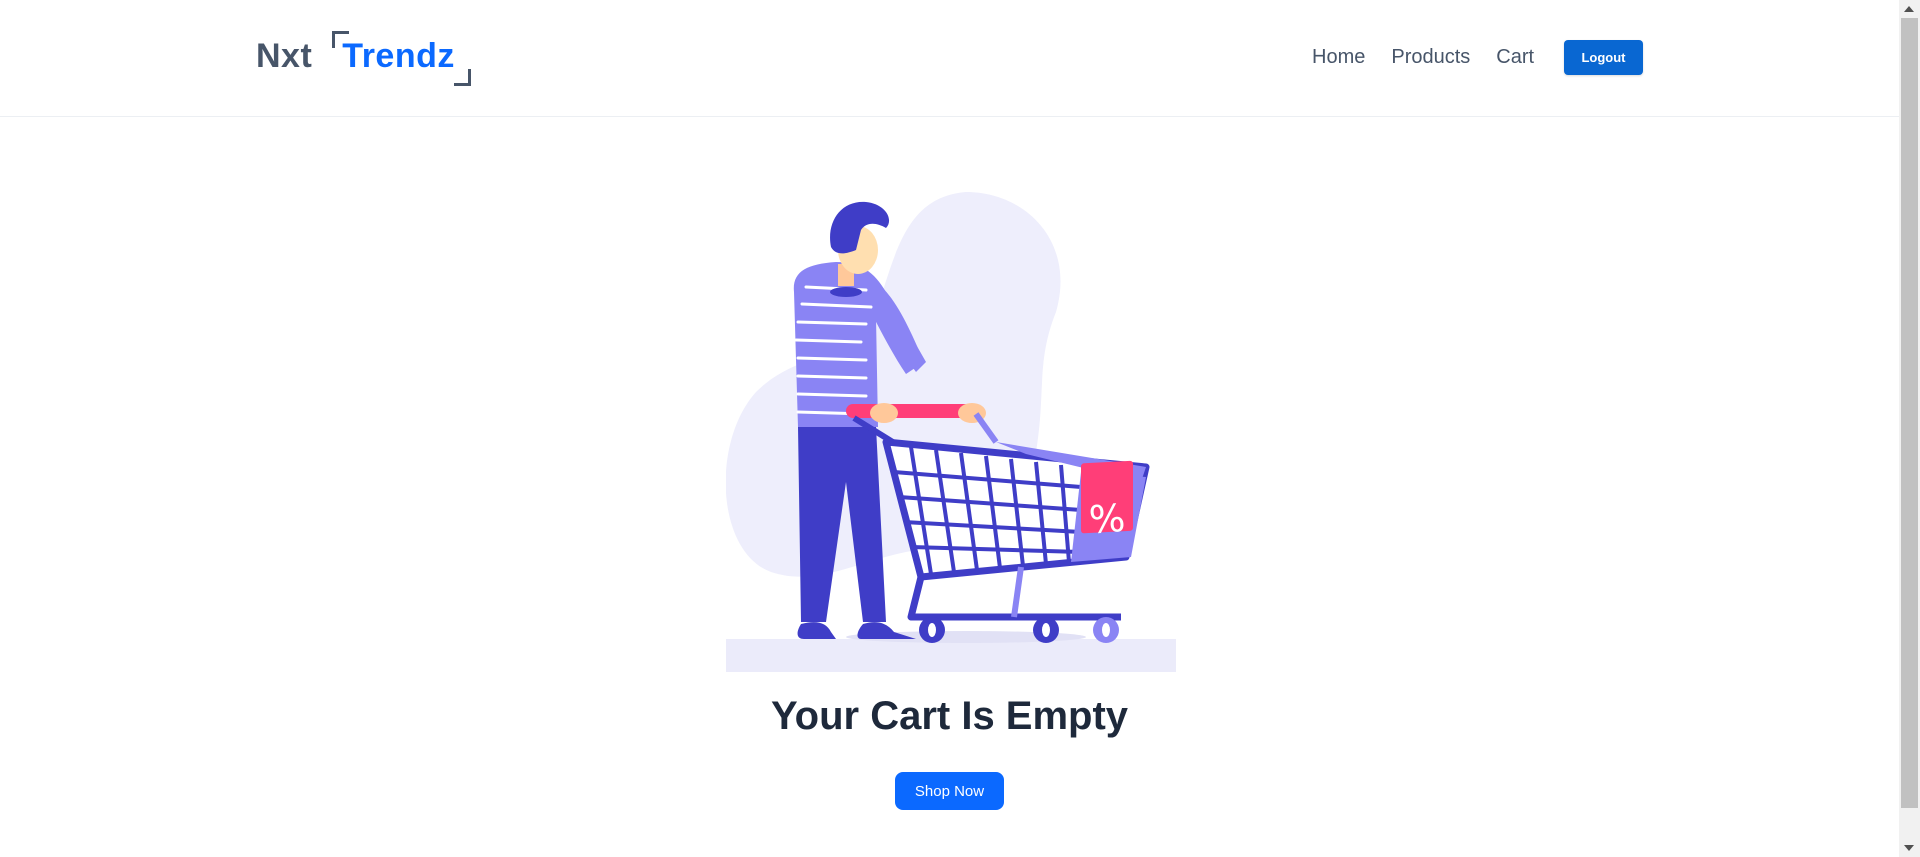  What do you see at coordinates (1909, 413) in the screenshot?
I see `scrollbar-thumb` at bounding box center [1909, 413].